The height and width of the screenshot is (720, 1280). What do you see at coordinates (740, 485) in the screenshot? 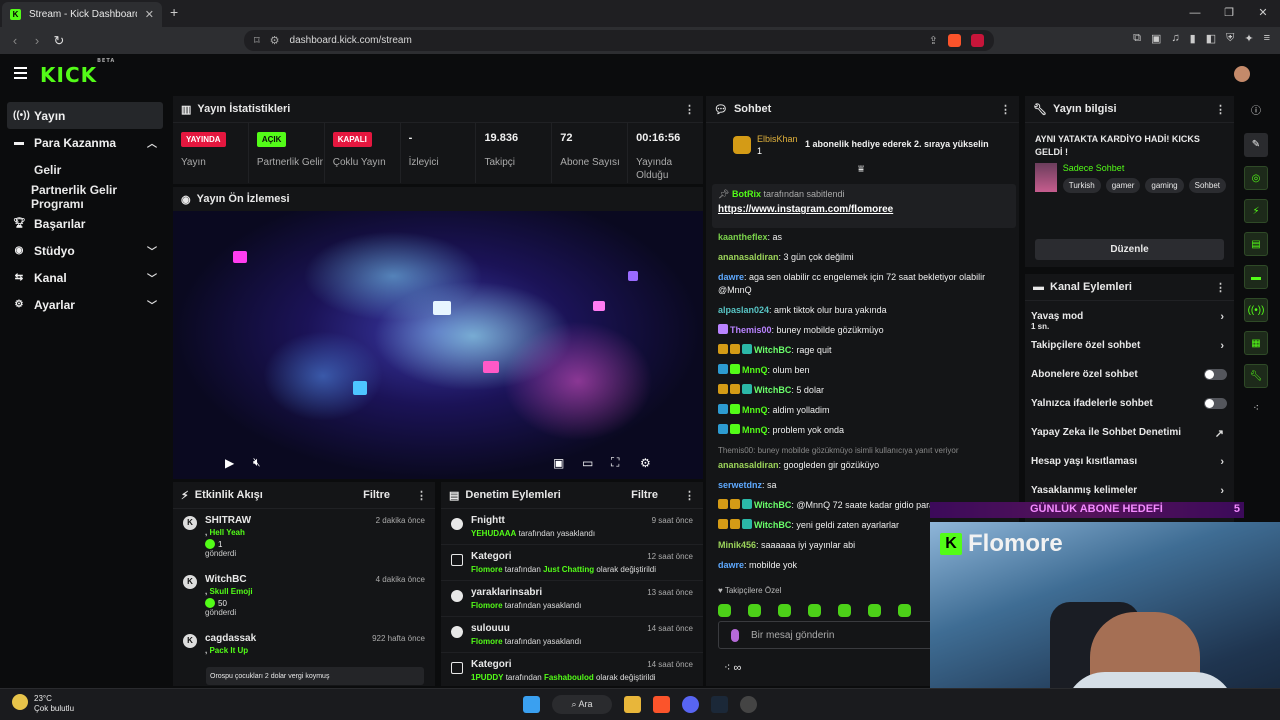
I see `chat-username: serwetdnz` at bounding box center [740, 485].